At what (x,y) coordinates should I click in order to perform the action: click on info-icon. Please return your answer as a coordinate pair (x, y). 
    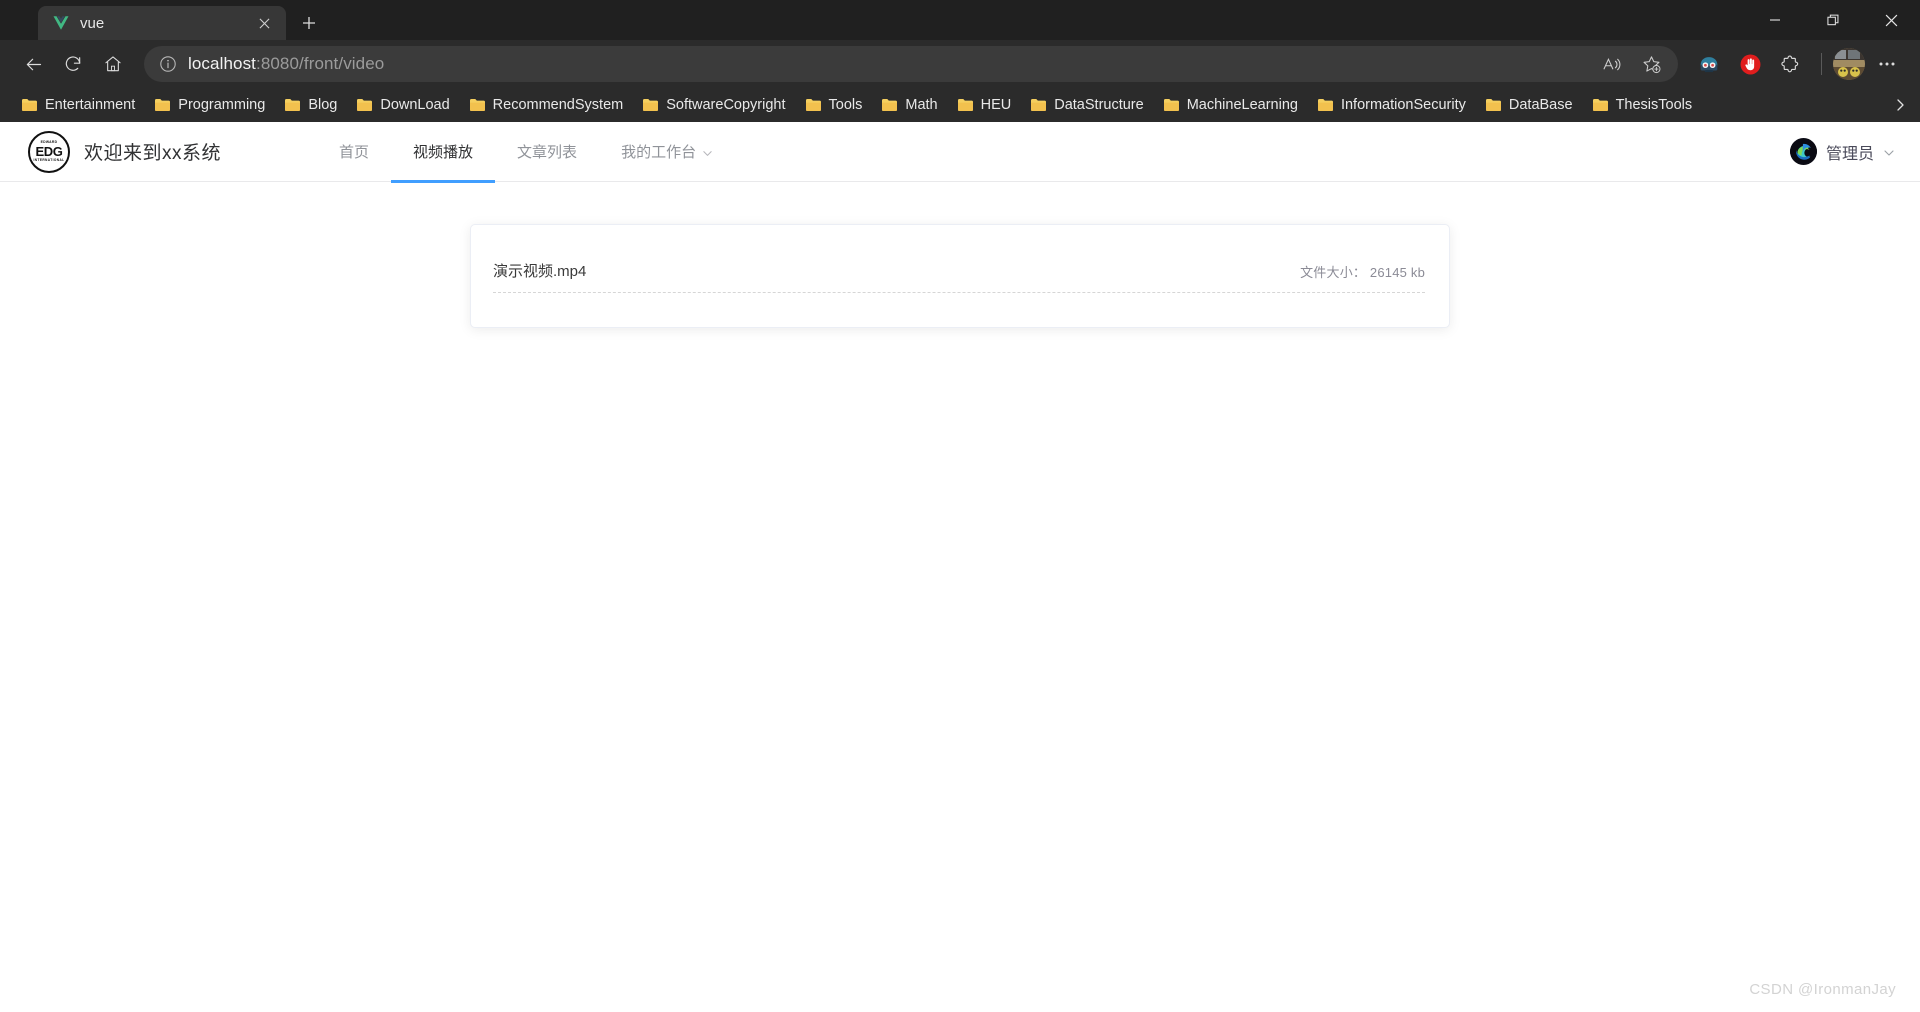
    Looking at the image, I should click on (168, 64).